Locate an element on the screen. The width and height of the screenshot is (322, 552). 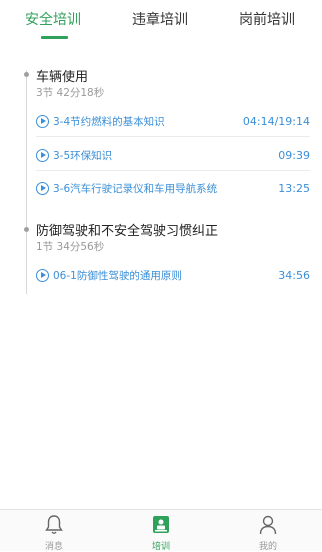
lesson-title: 3-5环保知识 is located at coordinates (83, 155).